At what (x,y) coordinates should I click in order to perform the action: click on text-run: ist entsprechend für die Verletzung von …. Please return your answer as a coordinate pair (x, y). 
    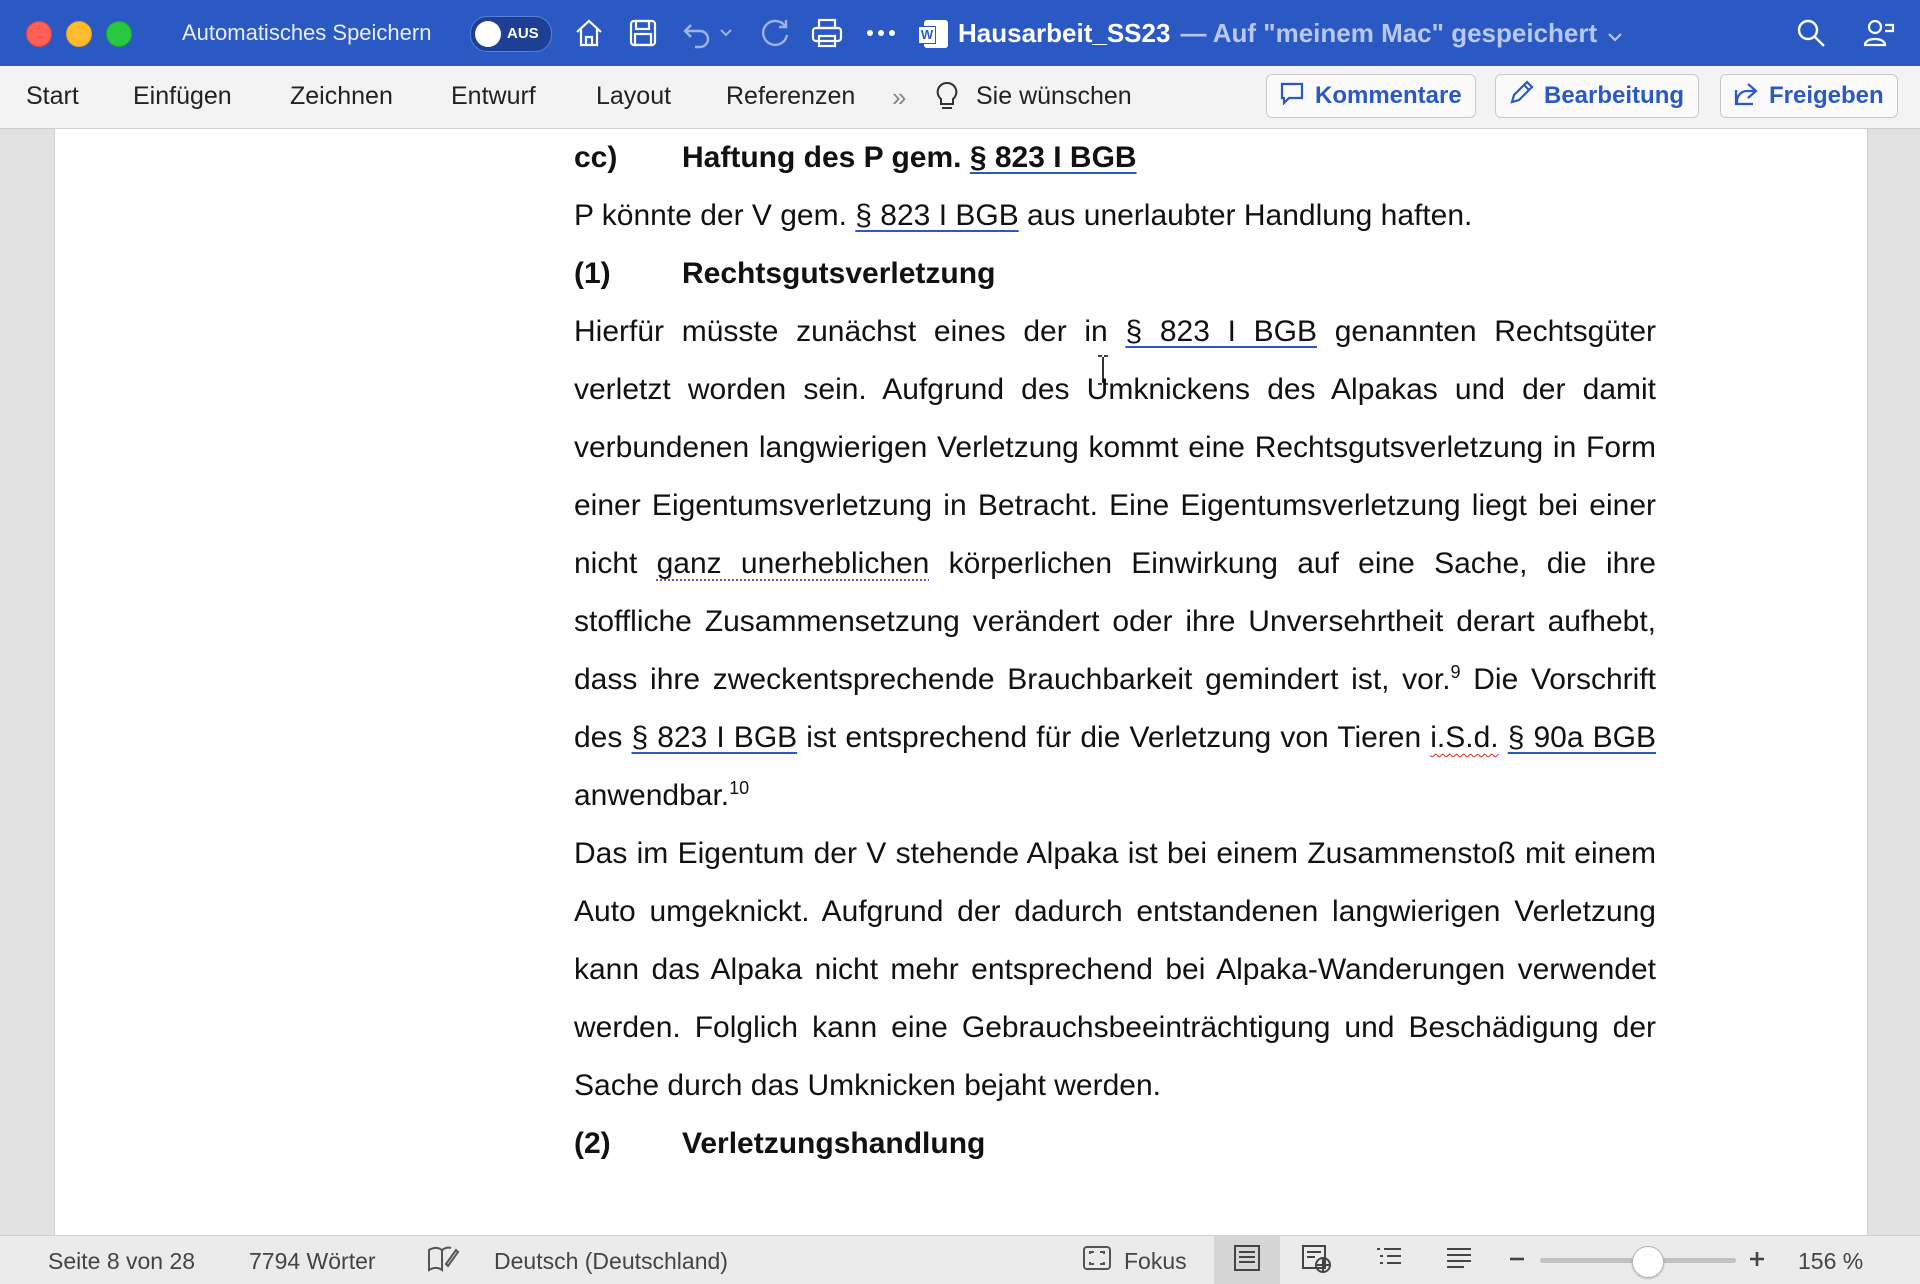
    Looking at the image, I should click on (1114, 737).